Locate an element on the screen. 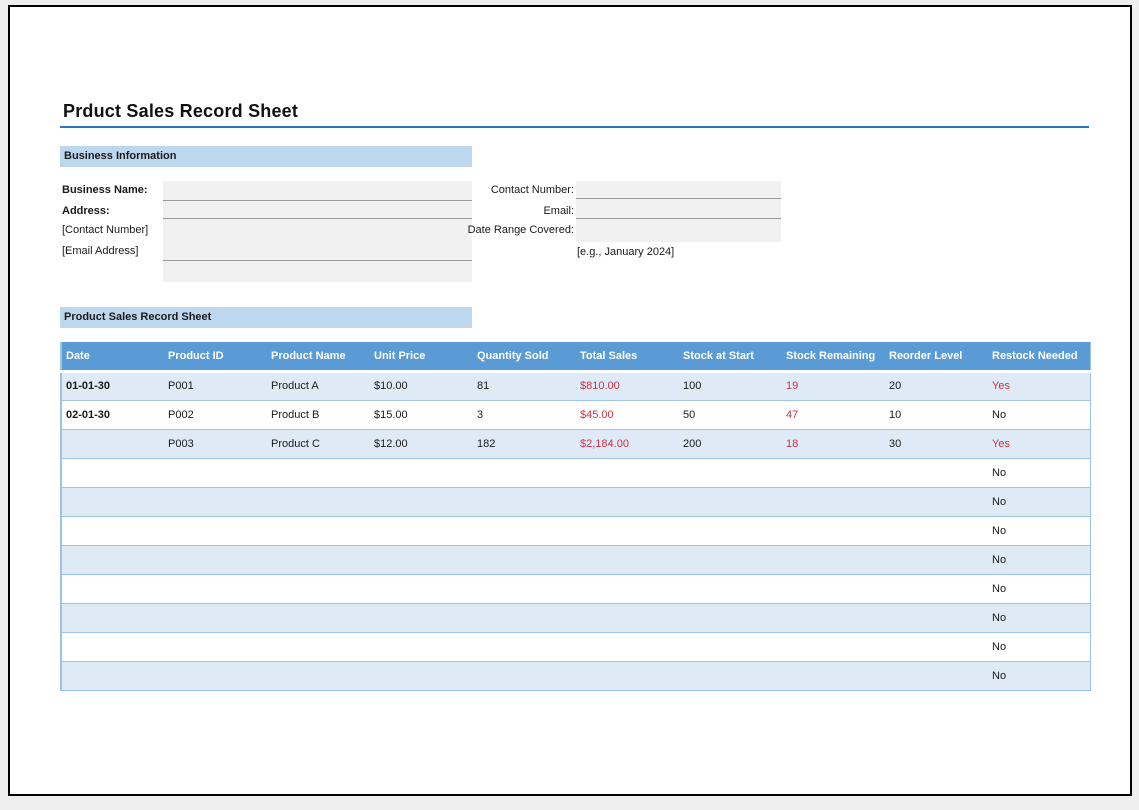 This screenshot has width=1139, height=810. table-cell: 81 is located at coordinates (524, 386).